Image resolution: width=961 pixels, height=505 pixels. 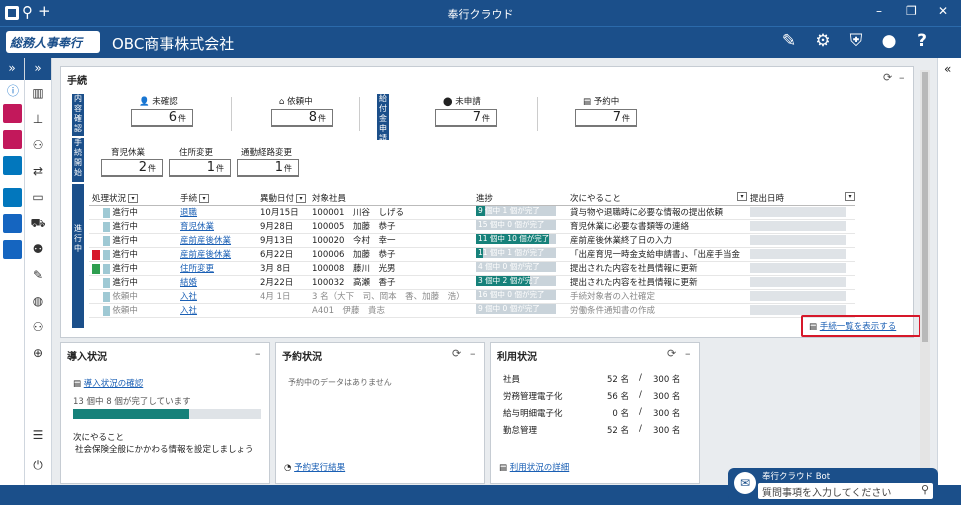 What do you see at coordinates (217, 226) in the screenshot?
I see `procedure-cell: 育児休業` at bounding box center [217, 226].